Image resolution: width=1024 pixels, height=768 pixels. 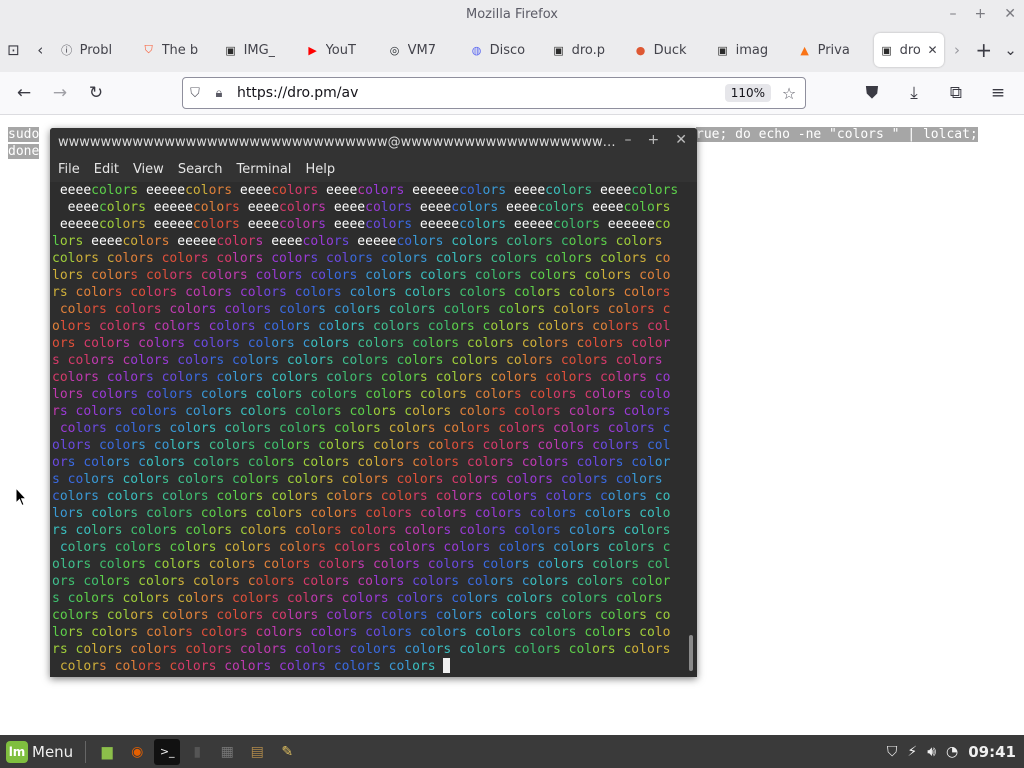 I want to click on tab-list-icon: ⊡, so click(x=13, y=50).